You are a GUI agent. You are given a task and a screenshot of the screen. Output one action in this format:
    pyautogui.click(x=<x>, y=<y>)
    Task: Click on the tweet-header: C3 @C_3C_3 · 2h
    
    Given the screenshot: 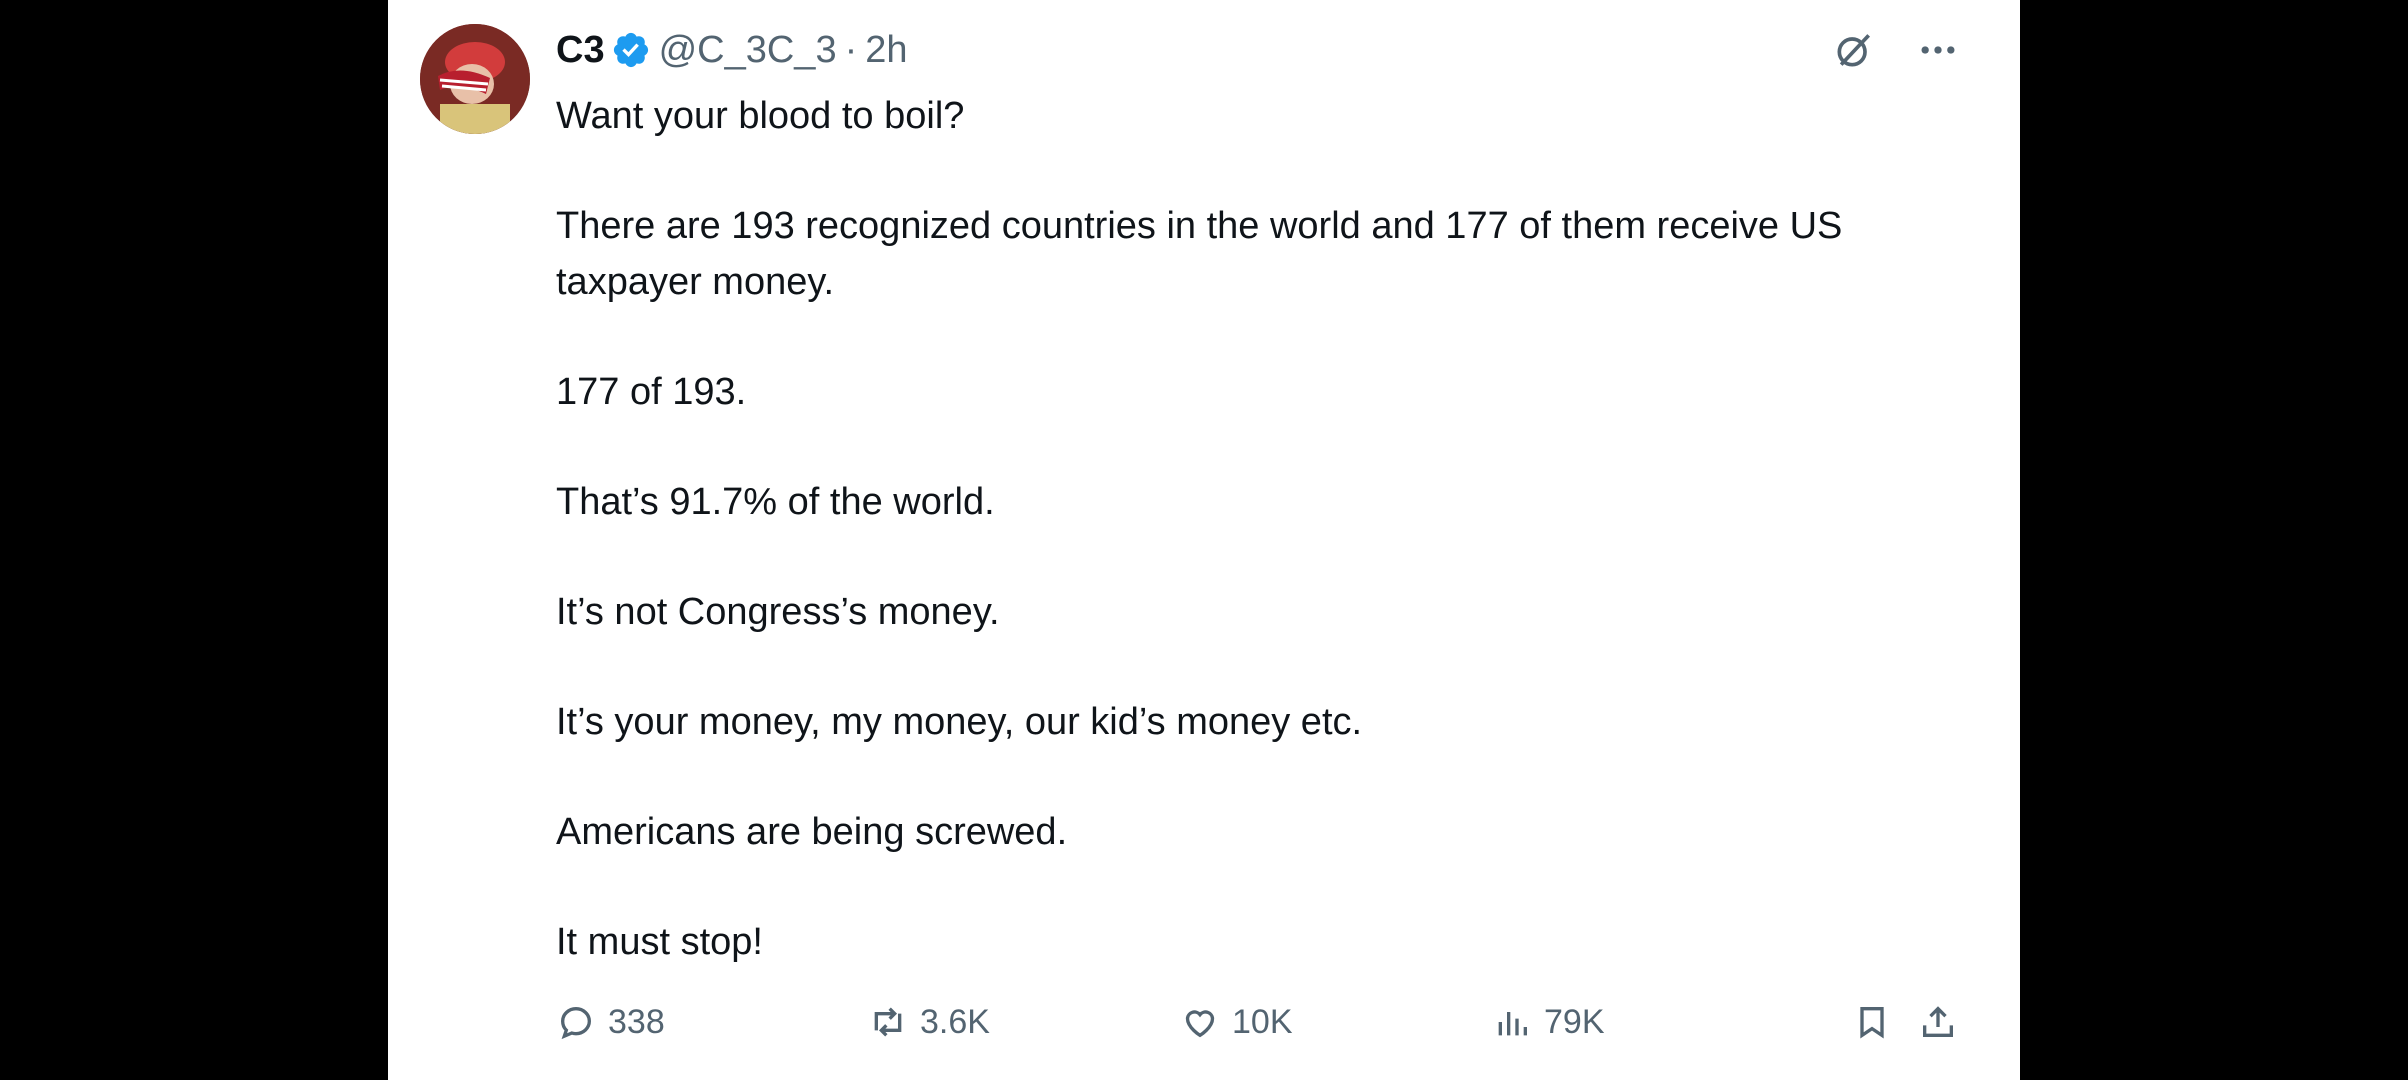 What is the action you would take?
    pyautogui.click(x=732, y=50)
    